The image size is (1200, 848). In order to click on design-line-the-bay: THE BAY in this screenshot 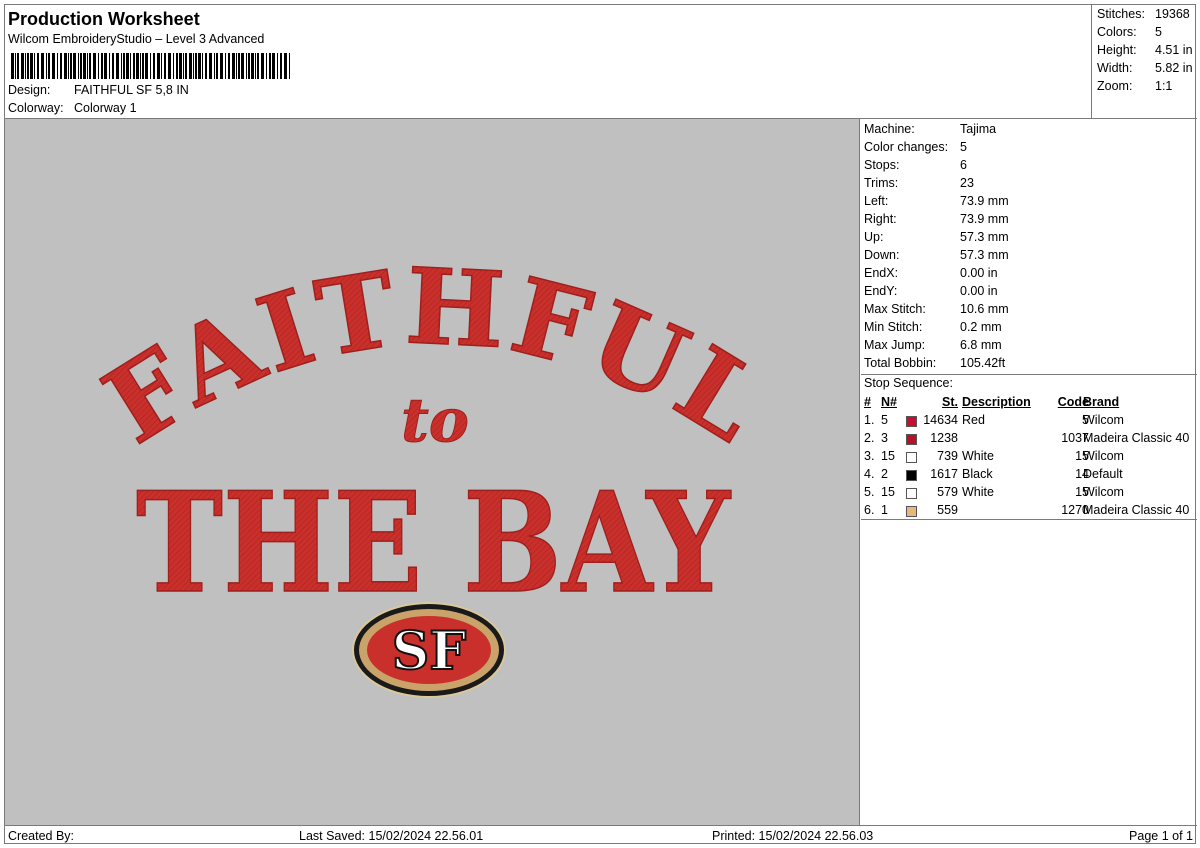, I will do `click(433, 542)`.